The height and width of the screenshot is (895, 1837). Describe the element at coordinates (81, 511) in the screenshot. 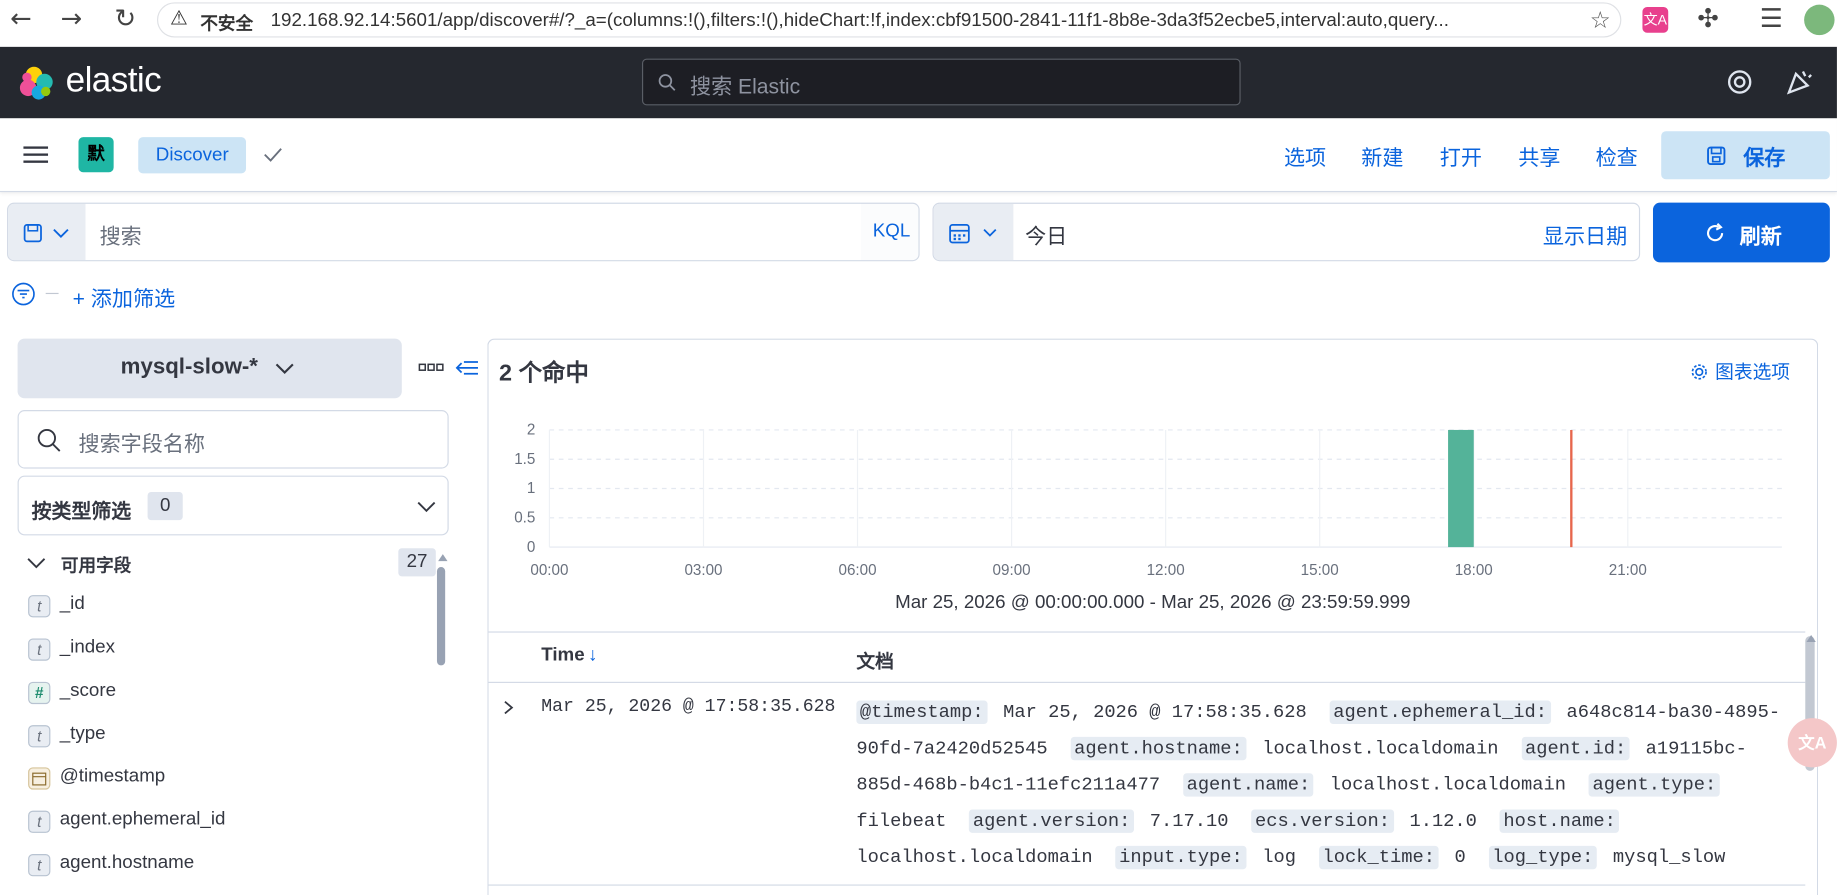

I see `filter-by-type-label: 按类型筛选` at that location.